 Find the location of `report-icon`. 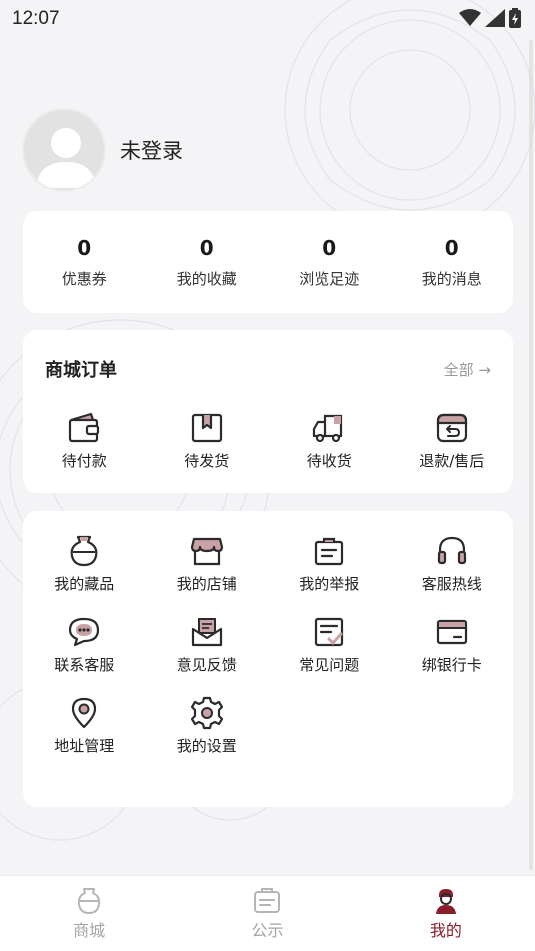

report-icon is located at coordinates (329, 551).